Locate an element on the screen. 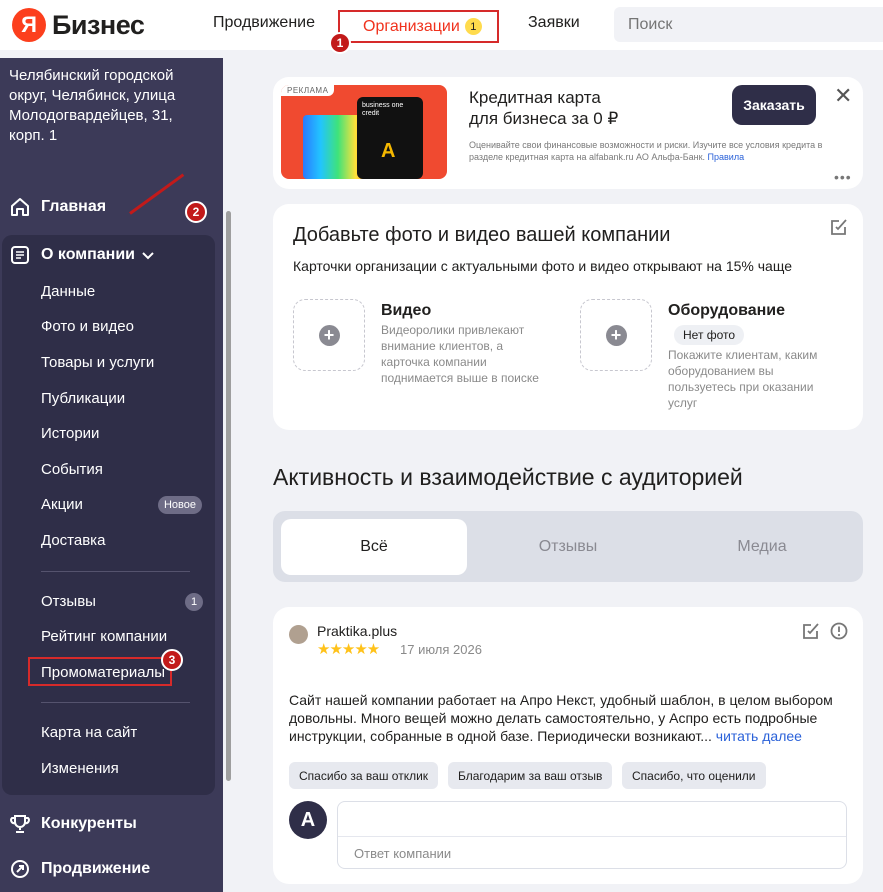 The height and width of the screenshot is (892, 883). document-icon is located at coordinates (20, 255).